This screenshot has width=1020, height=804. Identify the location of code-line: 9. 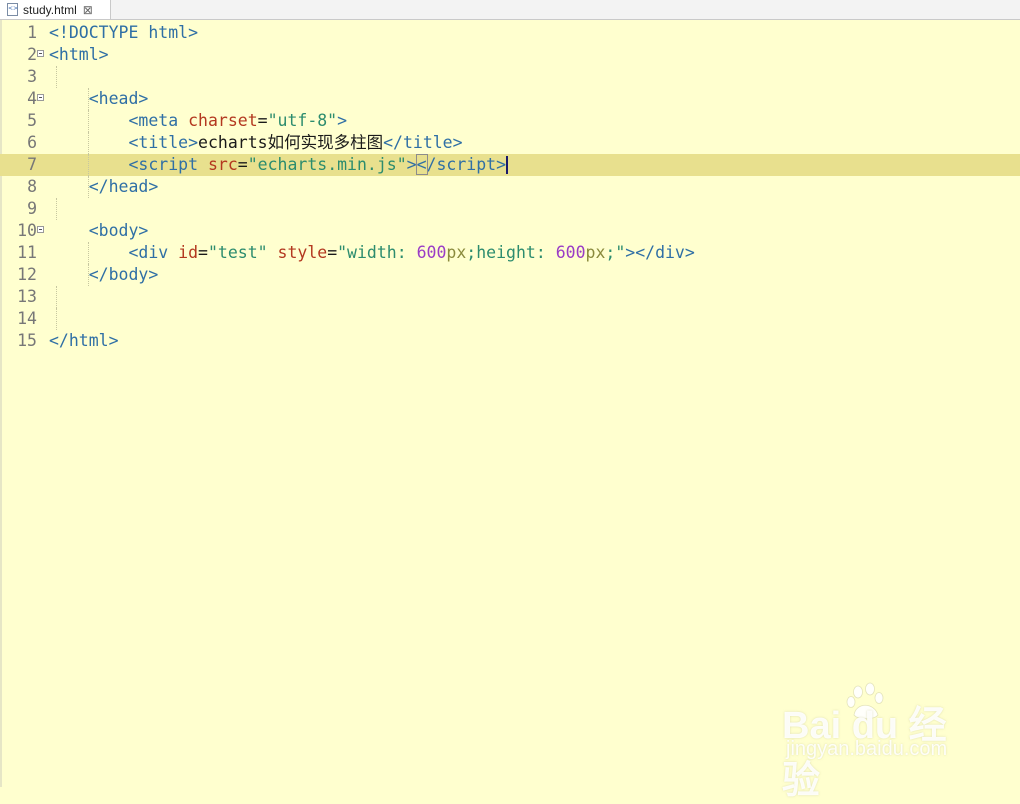
(510, 209).